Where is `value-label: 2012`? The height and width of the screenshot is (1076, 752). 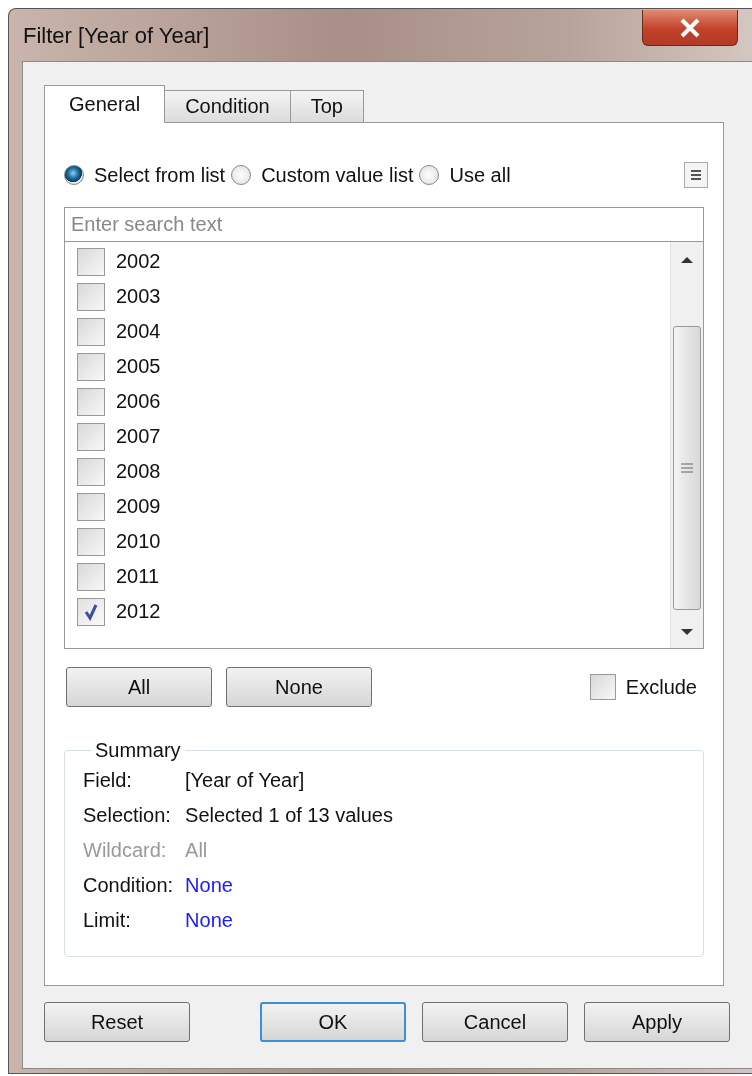
value-label: 2012 is located at coordinates (138, 611).